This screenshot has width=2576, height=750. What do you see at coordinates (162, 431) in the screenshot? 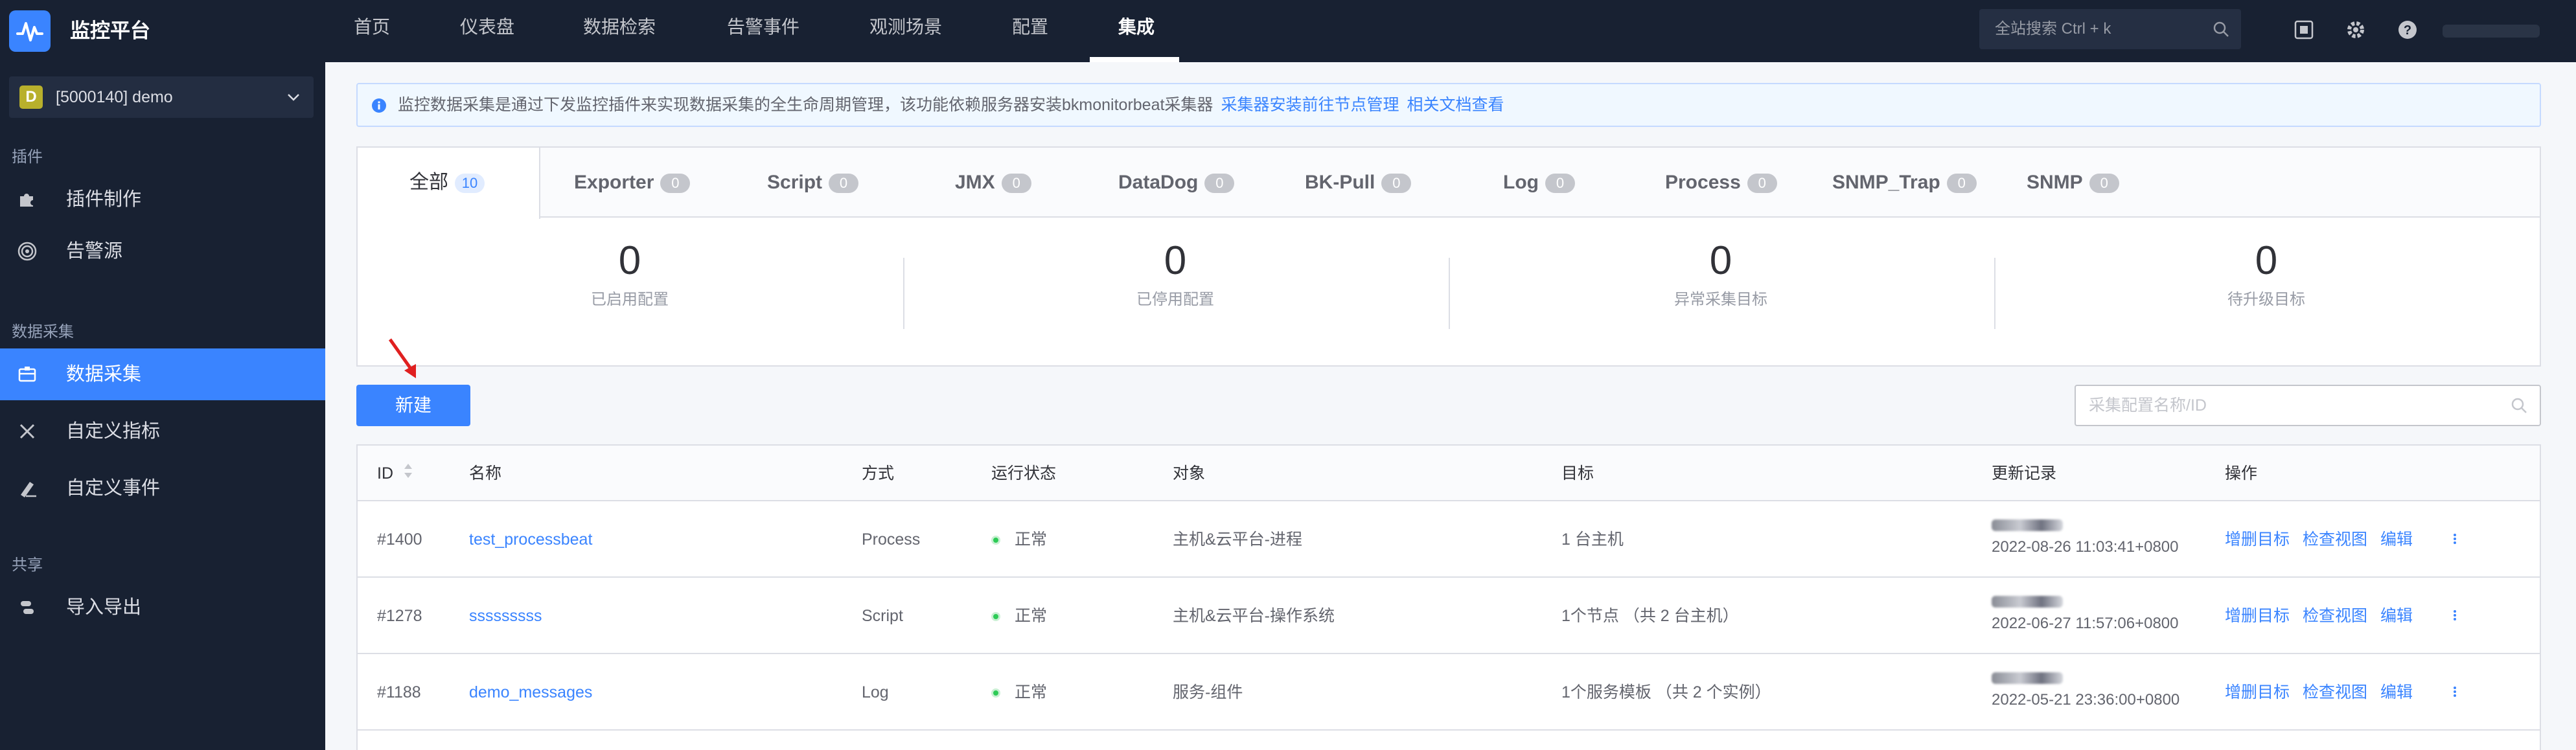
I see `sidebar-item-custom-metric: 自定义指标` at bounding box center [162, 431].